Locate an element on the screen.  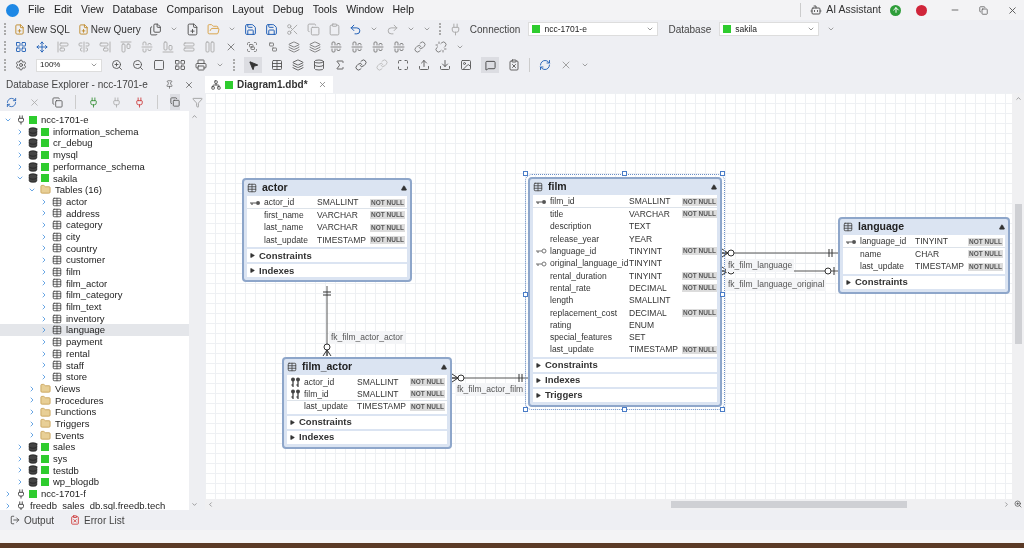
restore-icon is located at coordinates (983, 10).